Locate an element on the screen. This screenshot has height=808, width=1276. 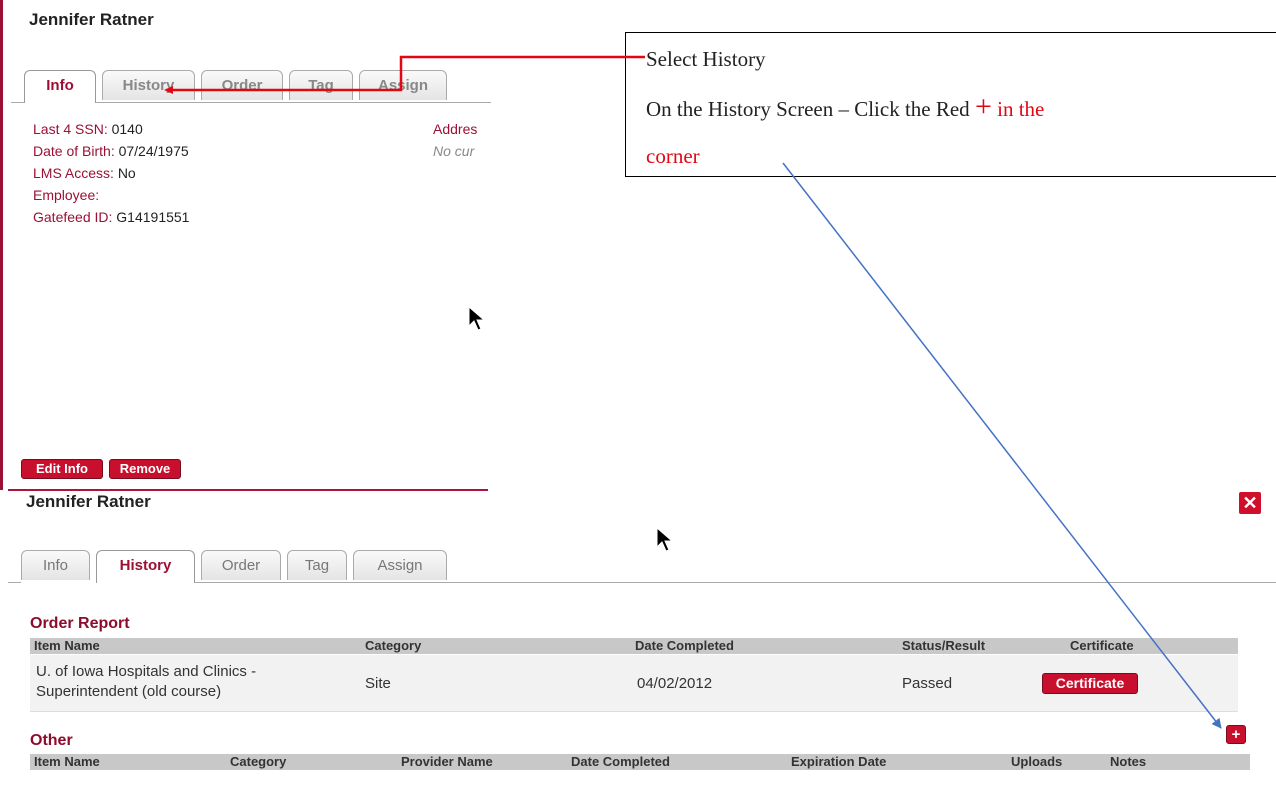
remove-button: Remove is located at coordinates (145, 469).